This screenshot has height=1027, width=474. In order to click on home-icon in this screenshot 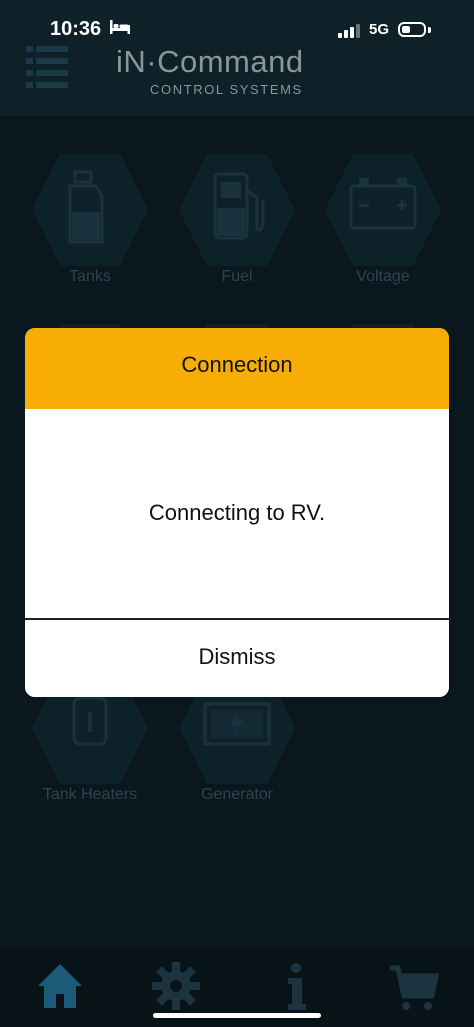, I will do `click(60, 986)`.